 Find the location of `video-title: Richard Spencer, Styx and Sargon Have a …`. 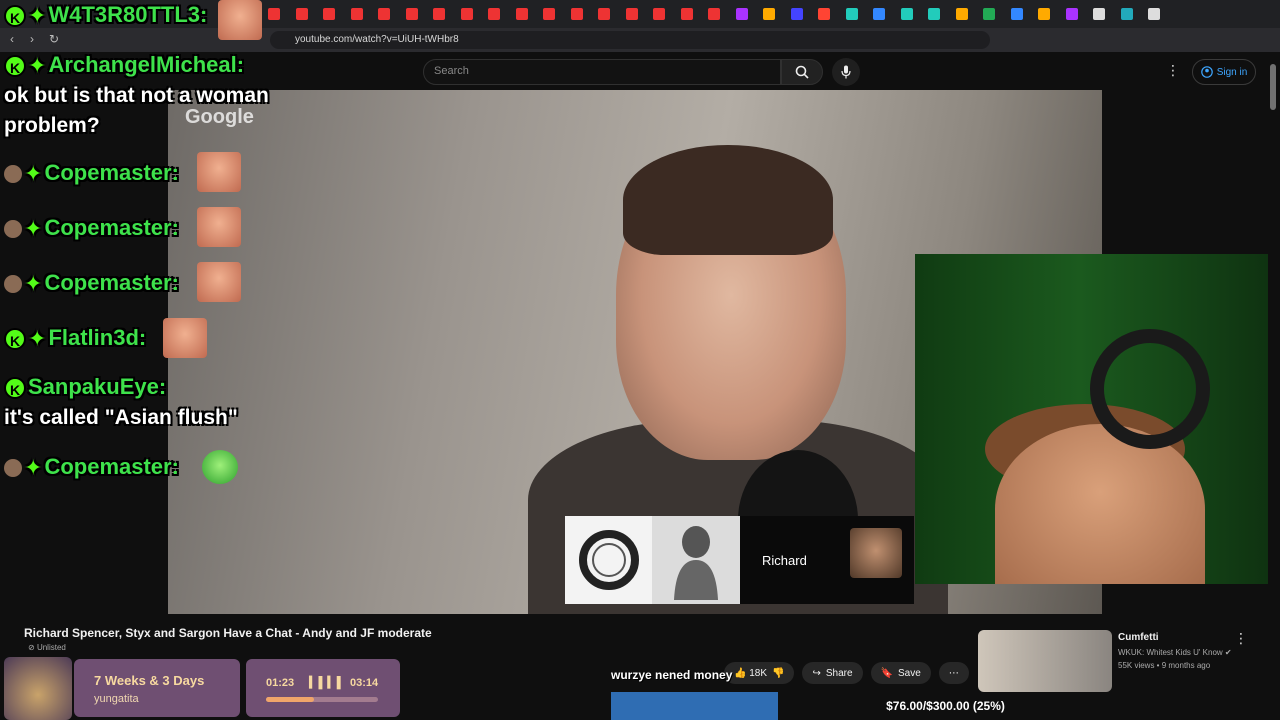

video-title: Richard Spencer, Styx and Sargon Have a … is located at coordinates (228, 633).